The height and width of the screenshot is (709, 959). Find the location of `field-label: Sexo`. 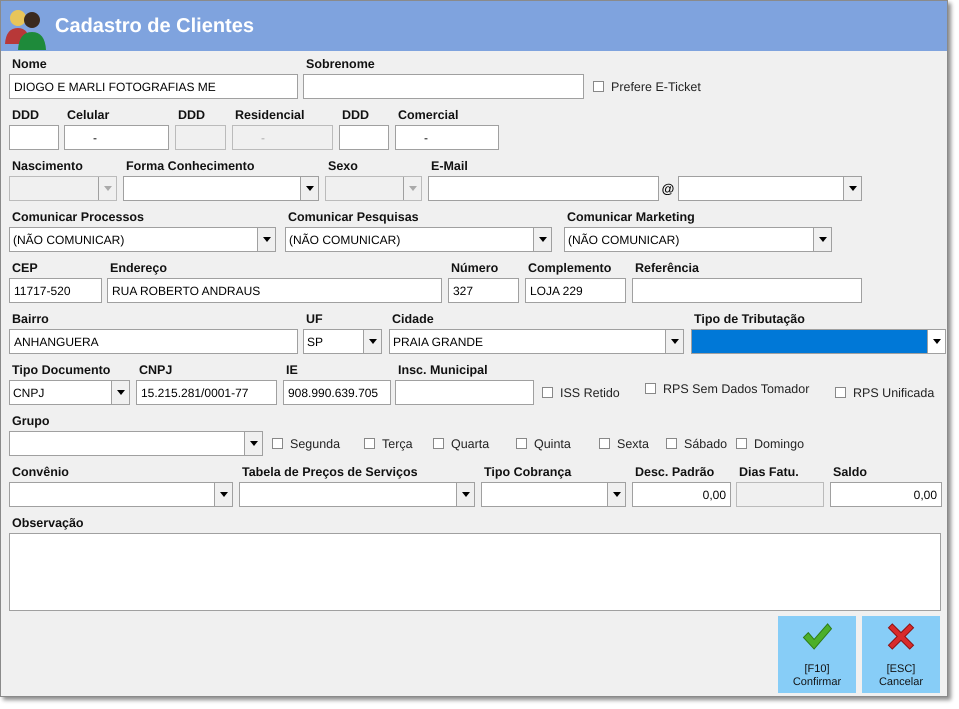

field-label: Sexo is located at coordinates (342, 166).